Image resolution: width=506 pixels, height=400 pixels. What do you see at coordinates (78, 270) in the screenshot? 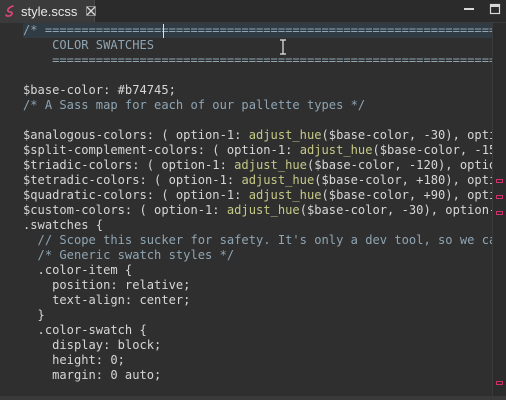
I see `code-line: .color-item {` at bounding box center [78, 270].